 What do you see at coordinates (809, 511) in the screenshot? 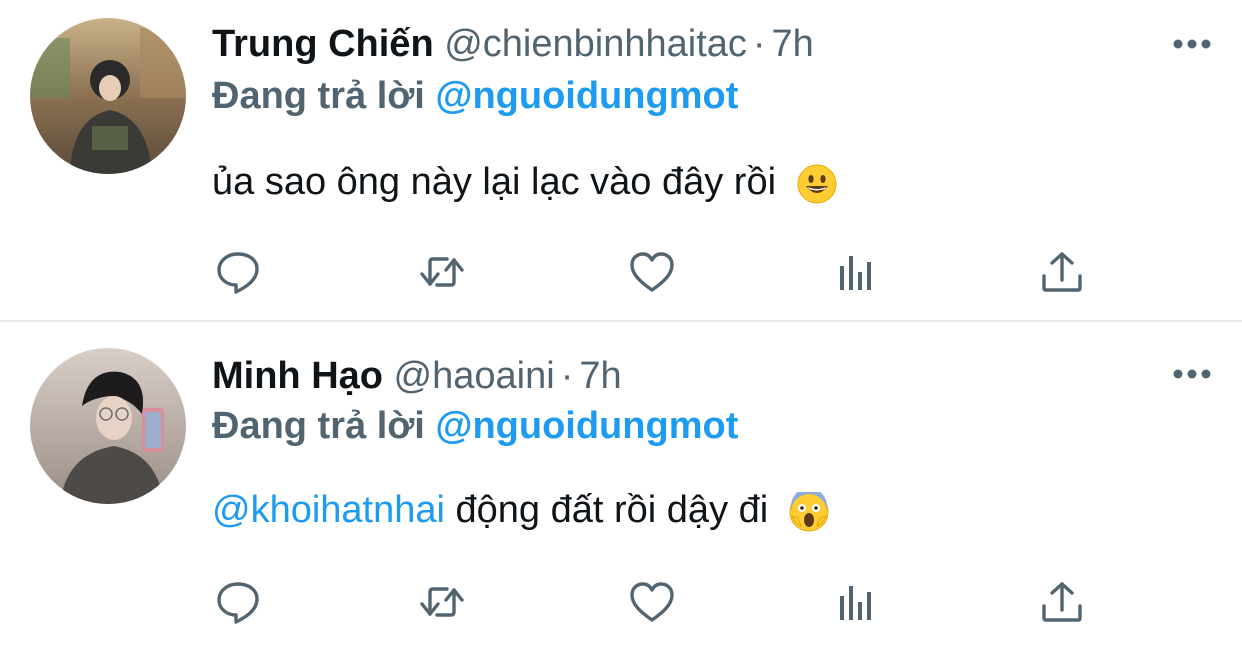
I see `screaming-face-emoji` at bounding box center [809, 511].